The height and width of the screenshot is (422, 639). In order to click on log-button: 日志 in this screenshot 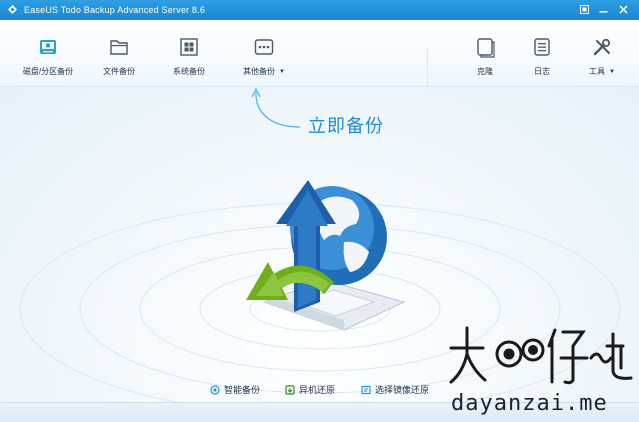, I will do `click(542, 56)`.